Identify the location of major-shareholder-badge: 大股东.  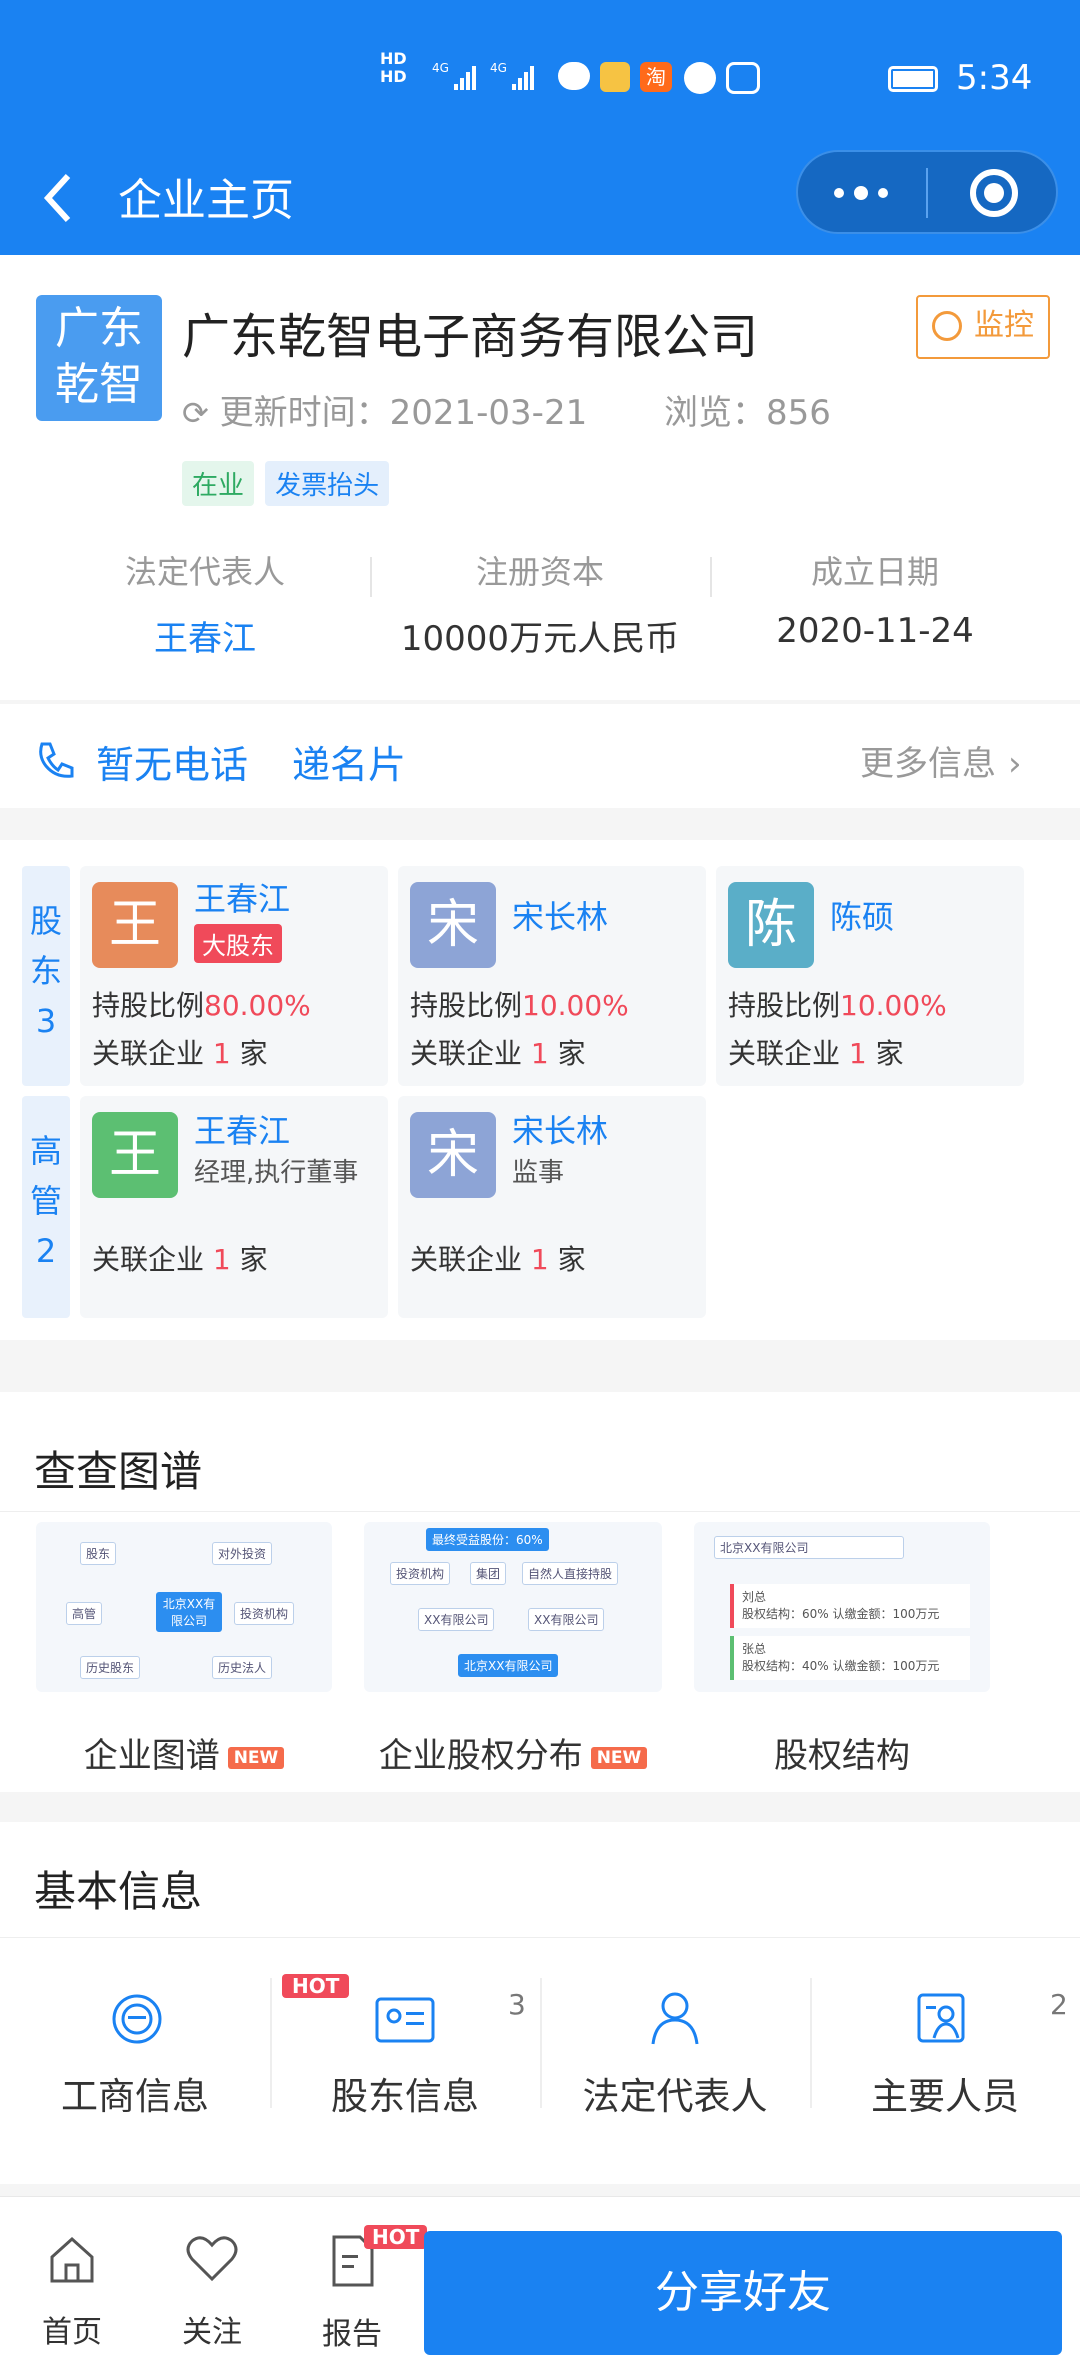
(238, 943).